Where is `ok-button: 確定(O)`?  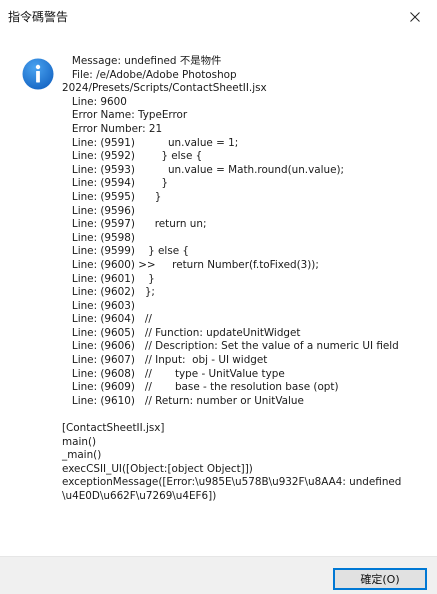 ok-button: 確定(O) is located at coordinates (380, 579).